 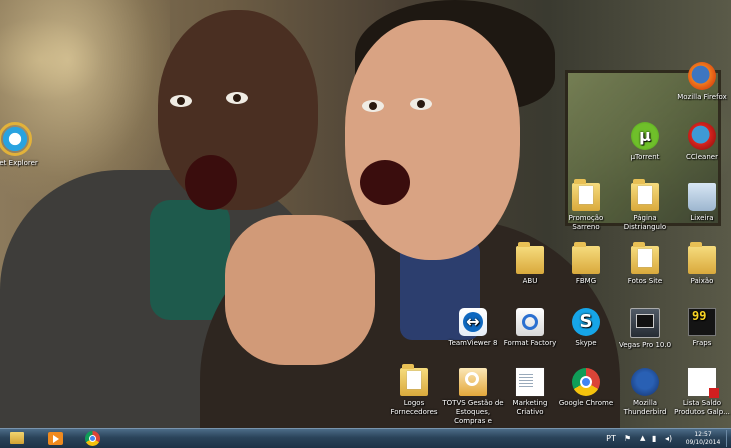 I want to click on thunderbird-icon, so click(x=645, y=382).